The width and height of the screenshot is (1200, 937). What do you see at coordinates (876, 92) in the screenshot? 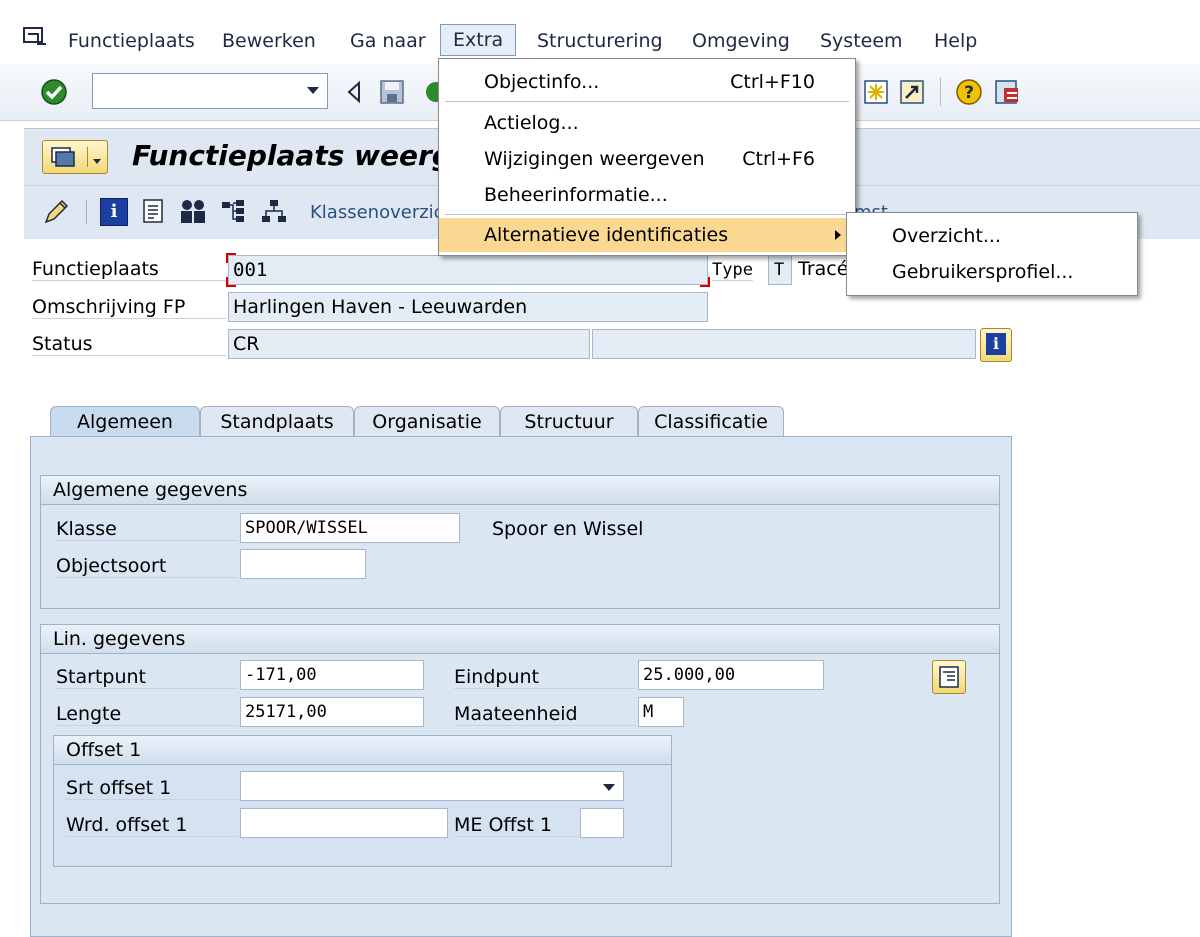
I see `new-session-icon` at bounding box center [876, 92].